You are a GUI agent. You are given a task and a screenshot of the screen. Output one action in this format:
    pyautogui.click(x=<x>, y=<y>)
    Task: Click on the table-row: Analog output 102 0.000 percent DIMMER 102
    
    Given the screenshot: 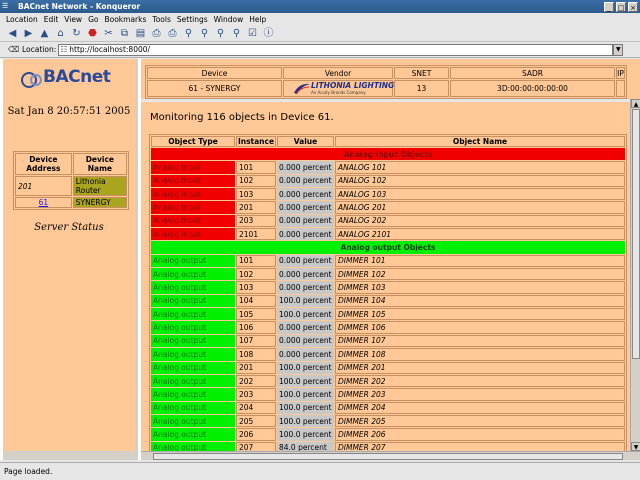 What is the action you would take?
    pyautogui.click(x=388, y=274)
    